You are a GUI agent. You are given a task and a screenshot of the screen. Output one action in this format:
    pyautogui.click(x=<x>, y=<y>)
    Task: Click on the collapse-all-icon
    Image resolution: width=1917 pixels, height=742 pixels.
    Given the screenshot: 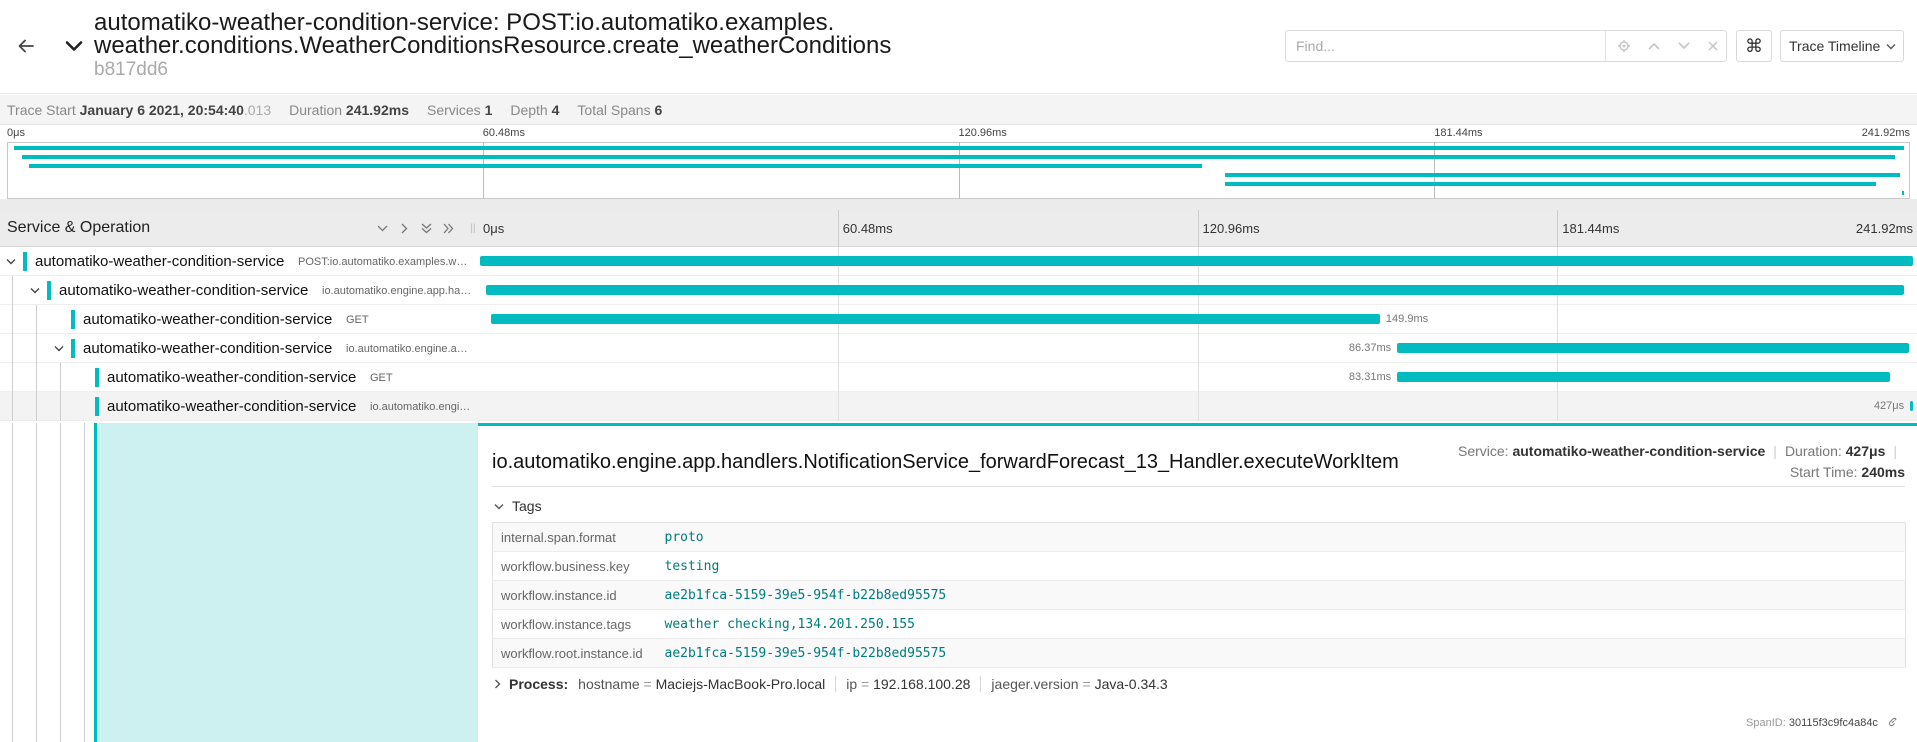 What is the action you would take?
    pyautogui.click(x=426, y=228)
    